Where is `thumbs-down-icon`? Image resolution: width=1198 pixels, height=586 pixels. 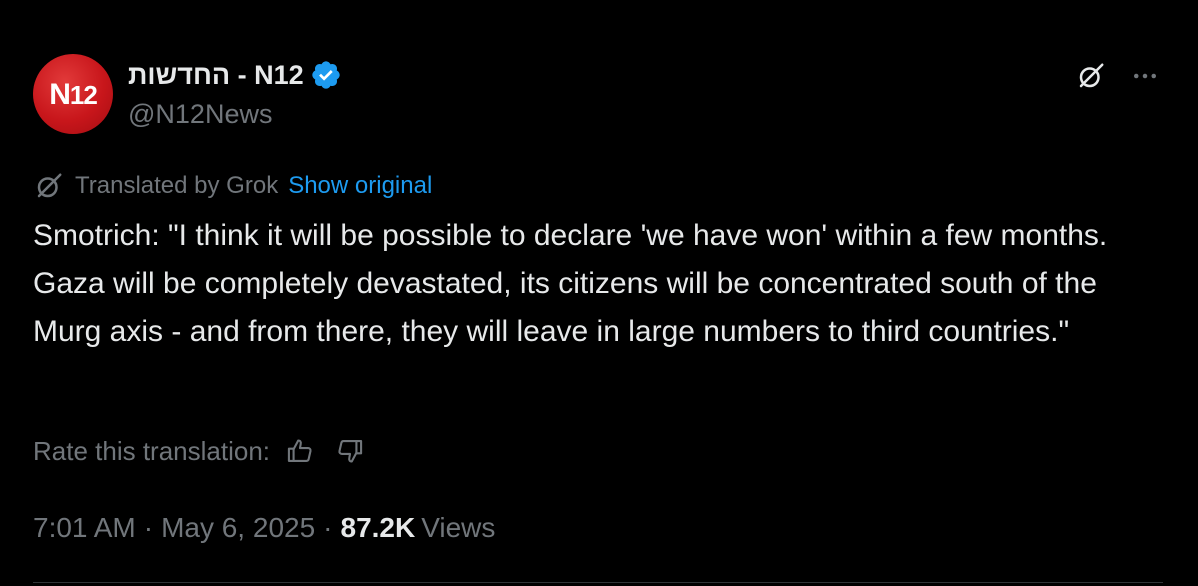
thumbs-down-icon is located at coordinates (350, 451).